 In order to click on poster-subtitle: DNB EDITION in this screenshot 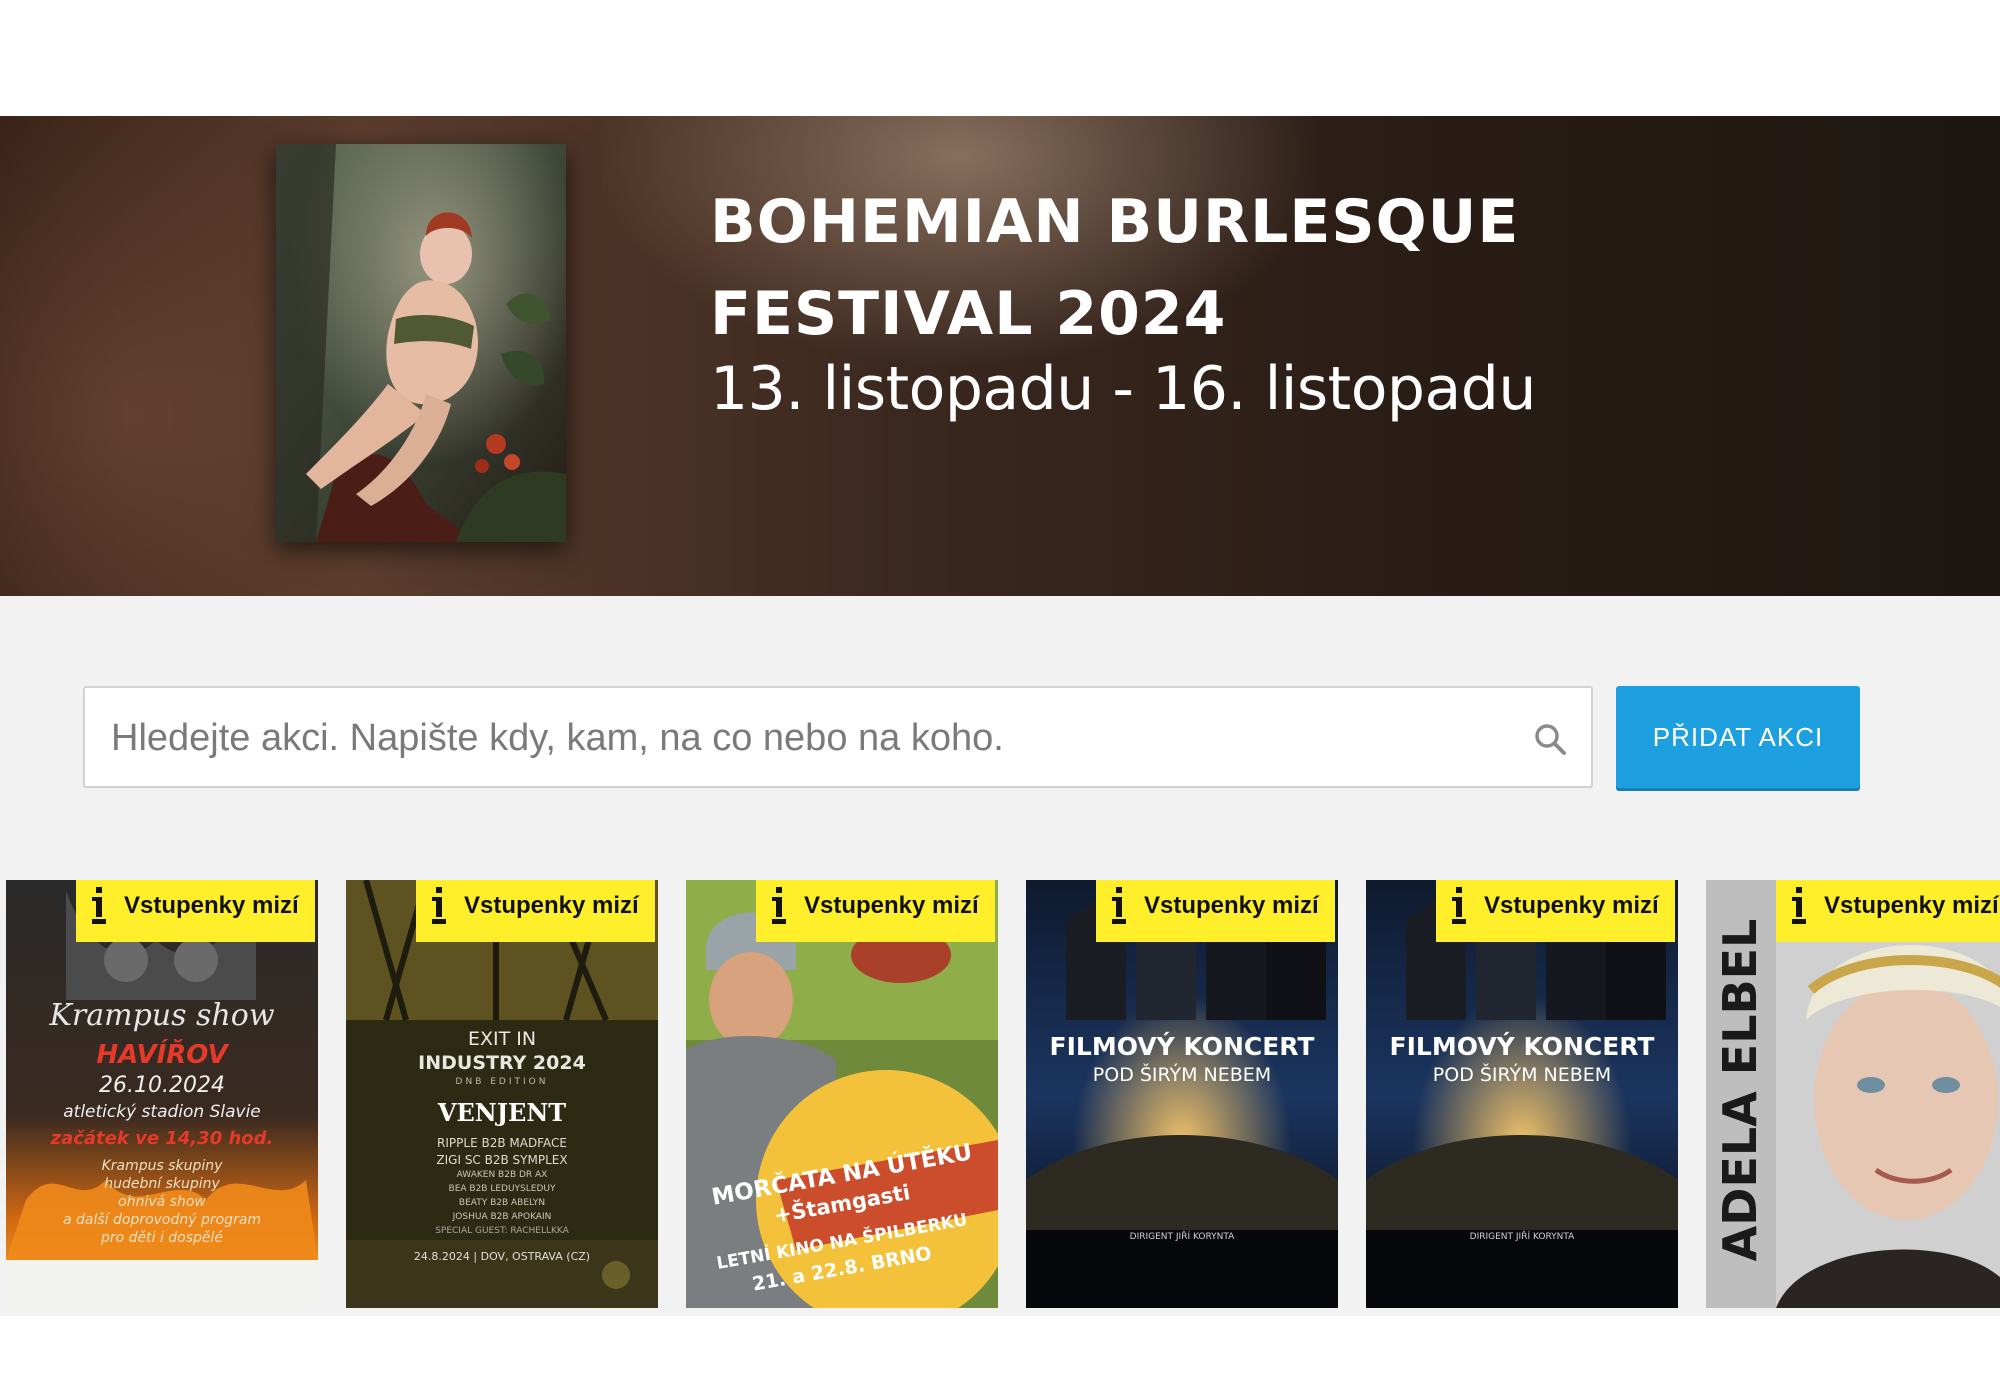, I will do `click(502, 1082)`.